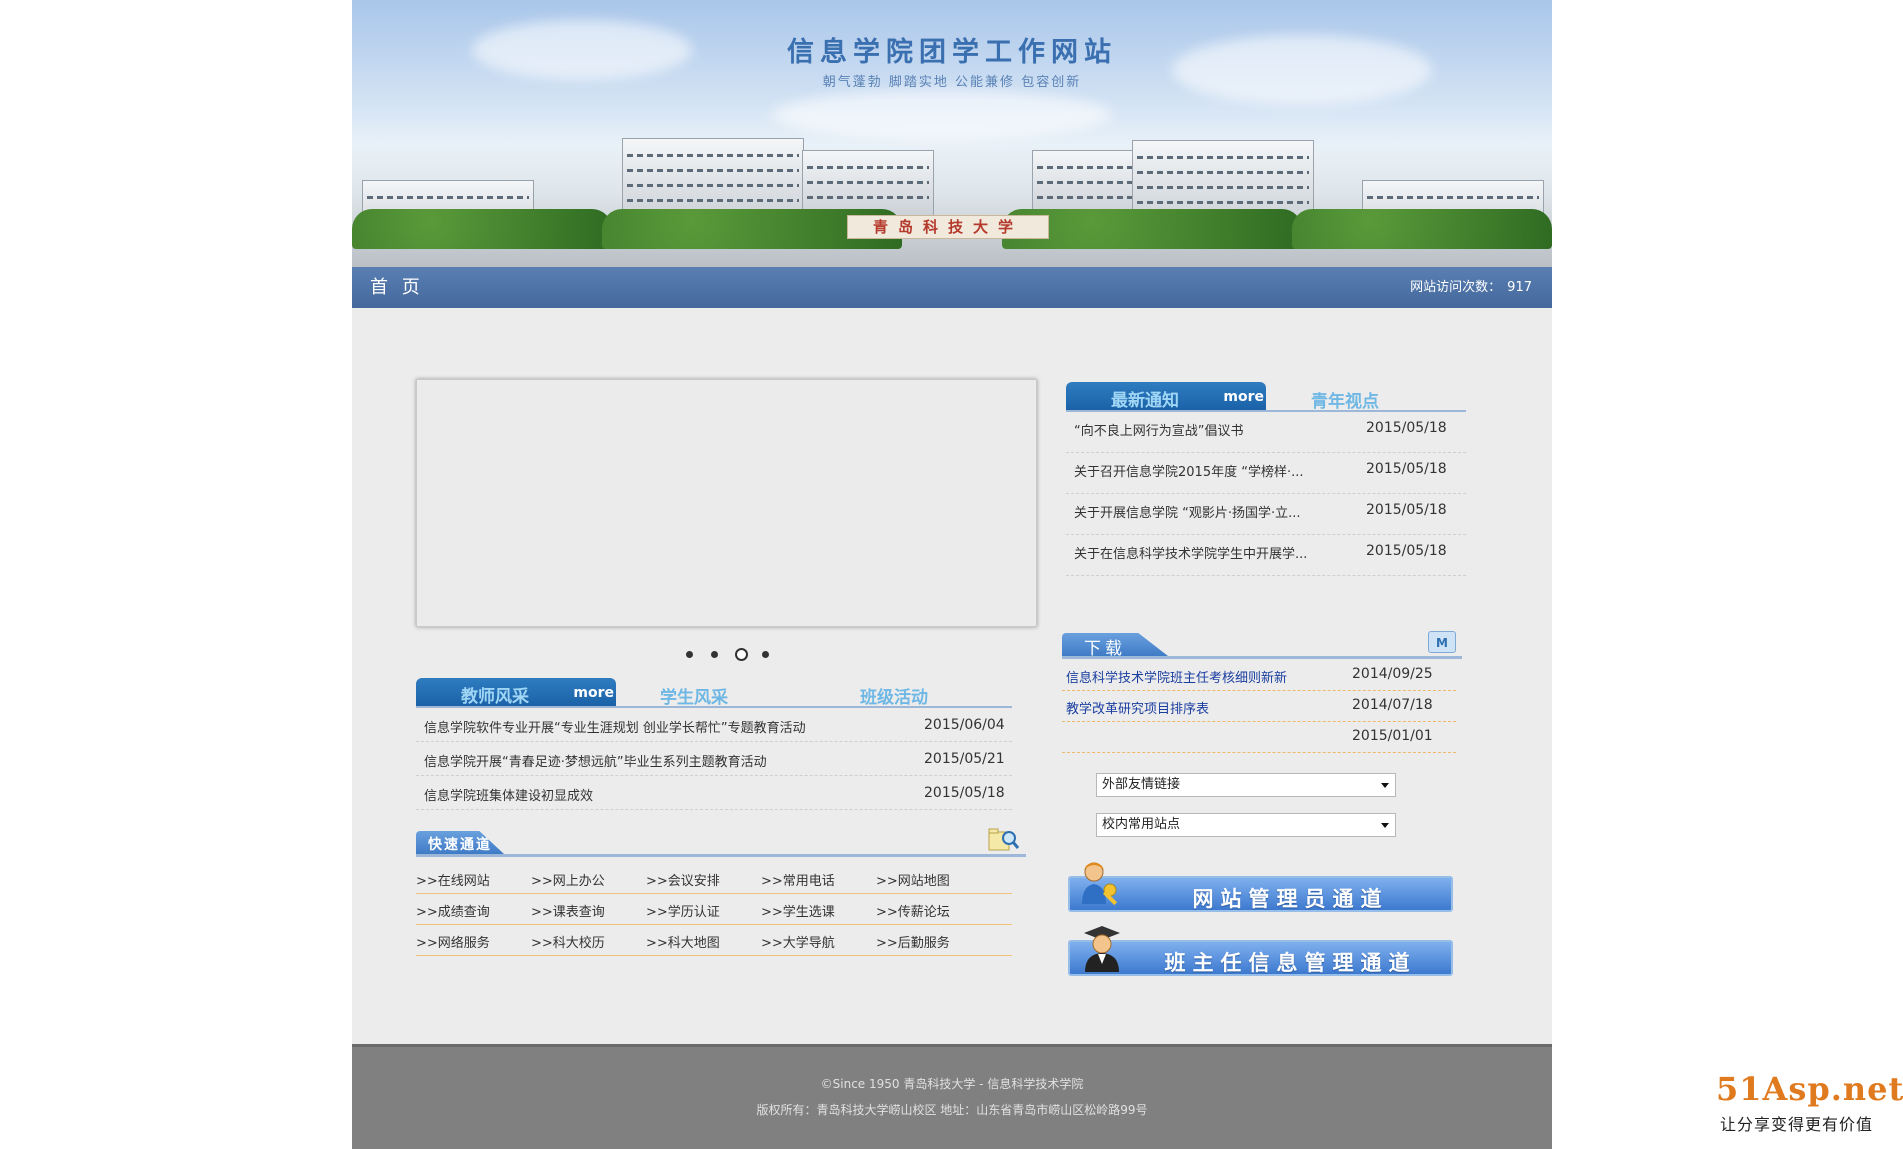 This screenshot has width=1903, height=1149. Describe the element at coordinates (964, 793) in the screenshot. I see `news-date: 2015/05/18` at that location.